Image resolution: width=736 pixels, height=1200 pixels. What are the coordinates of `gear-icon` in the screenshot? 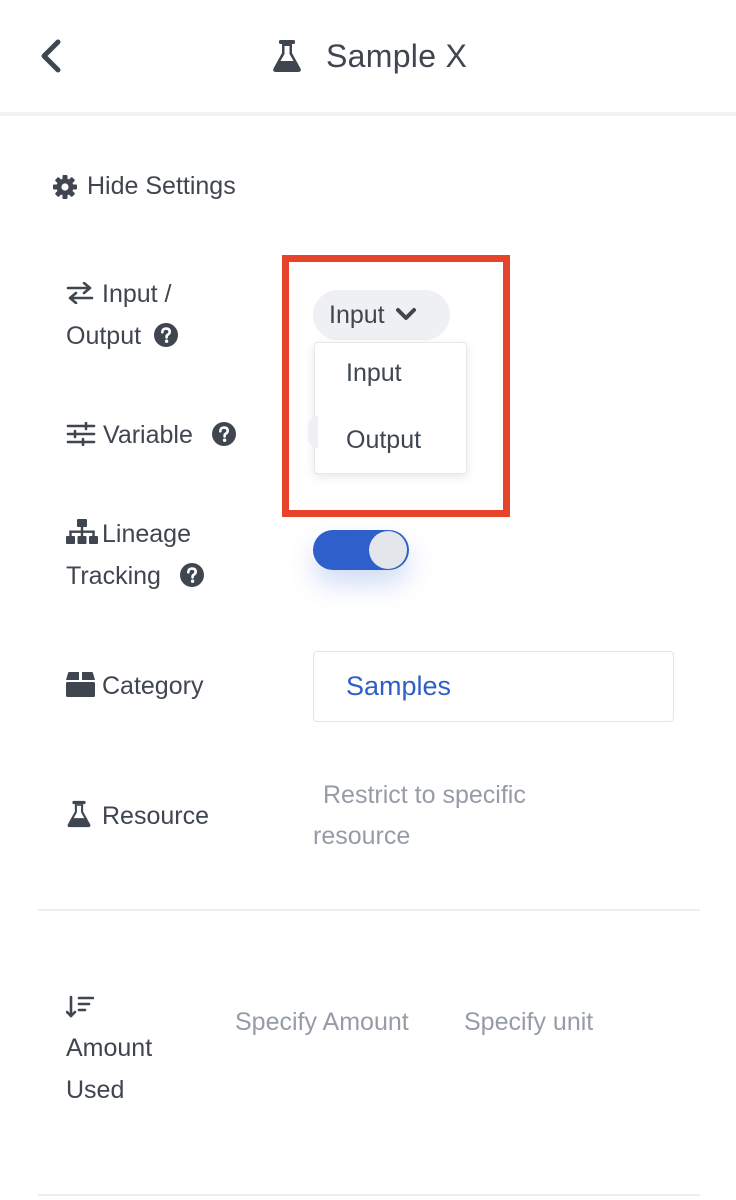 It's located at (65, 186).